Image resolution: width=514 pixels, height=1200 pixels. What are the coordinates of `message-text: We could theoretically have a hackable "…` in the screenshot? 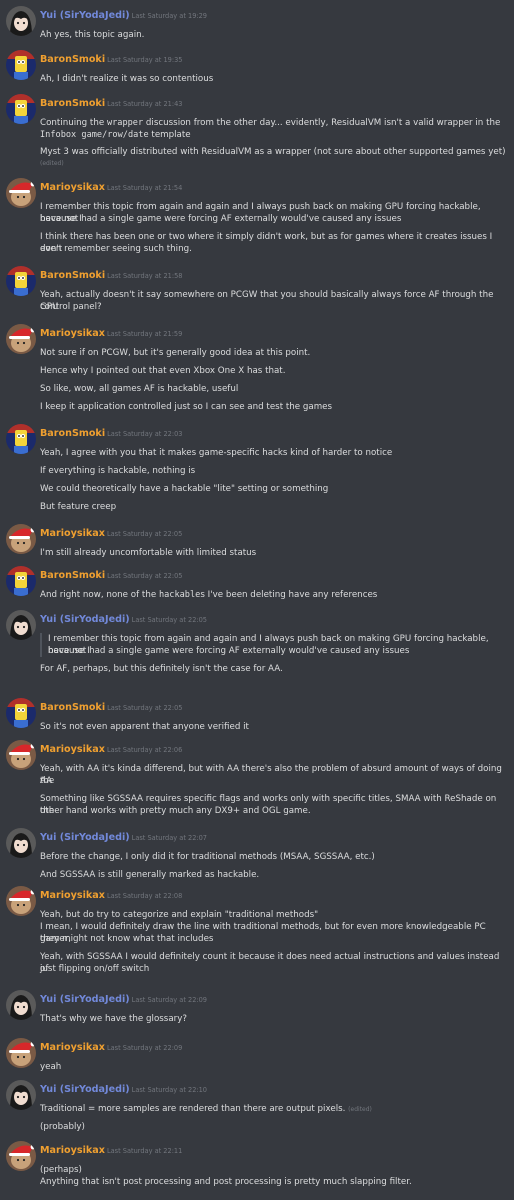 It's located at (184, 489).